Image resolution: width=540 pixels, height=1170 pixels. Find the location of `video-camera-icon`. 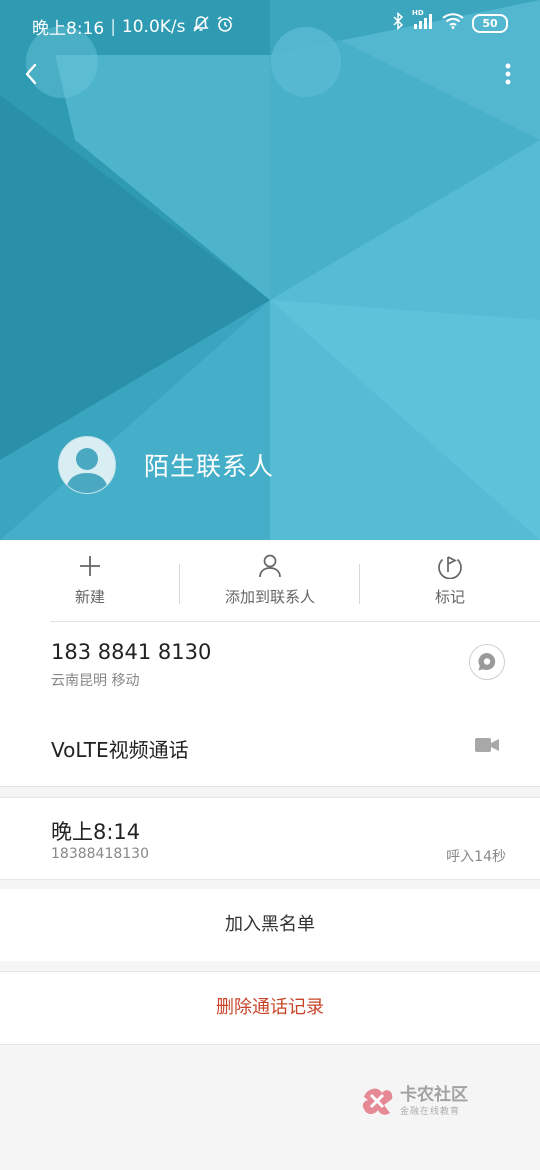

video-camera-icon is located at coordinates (487, 745).